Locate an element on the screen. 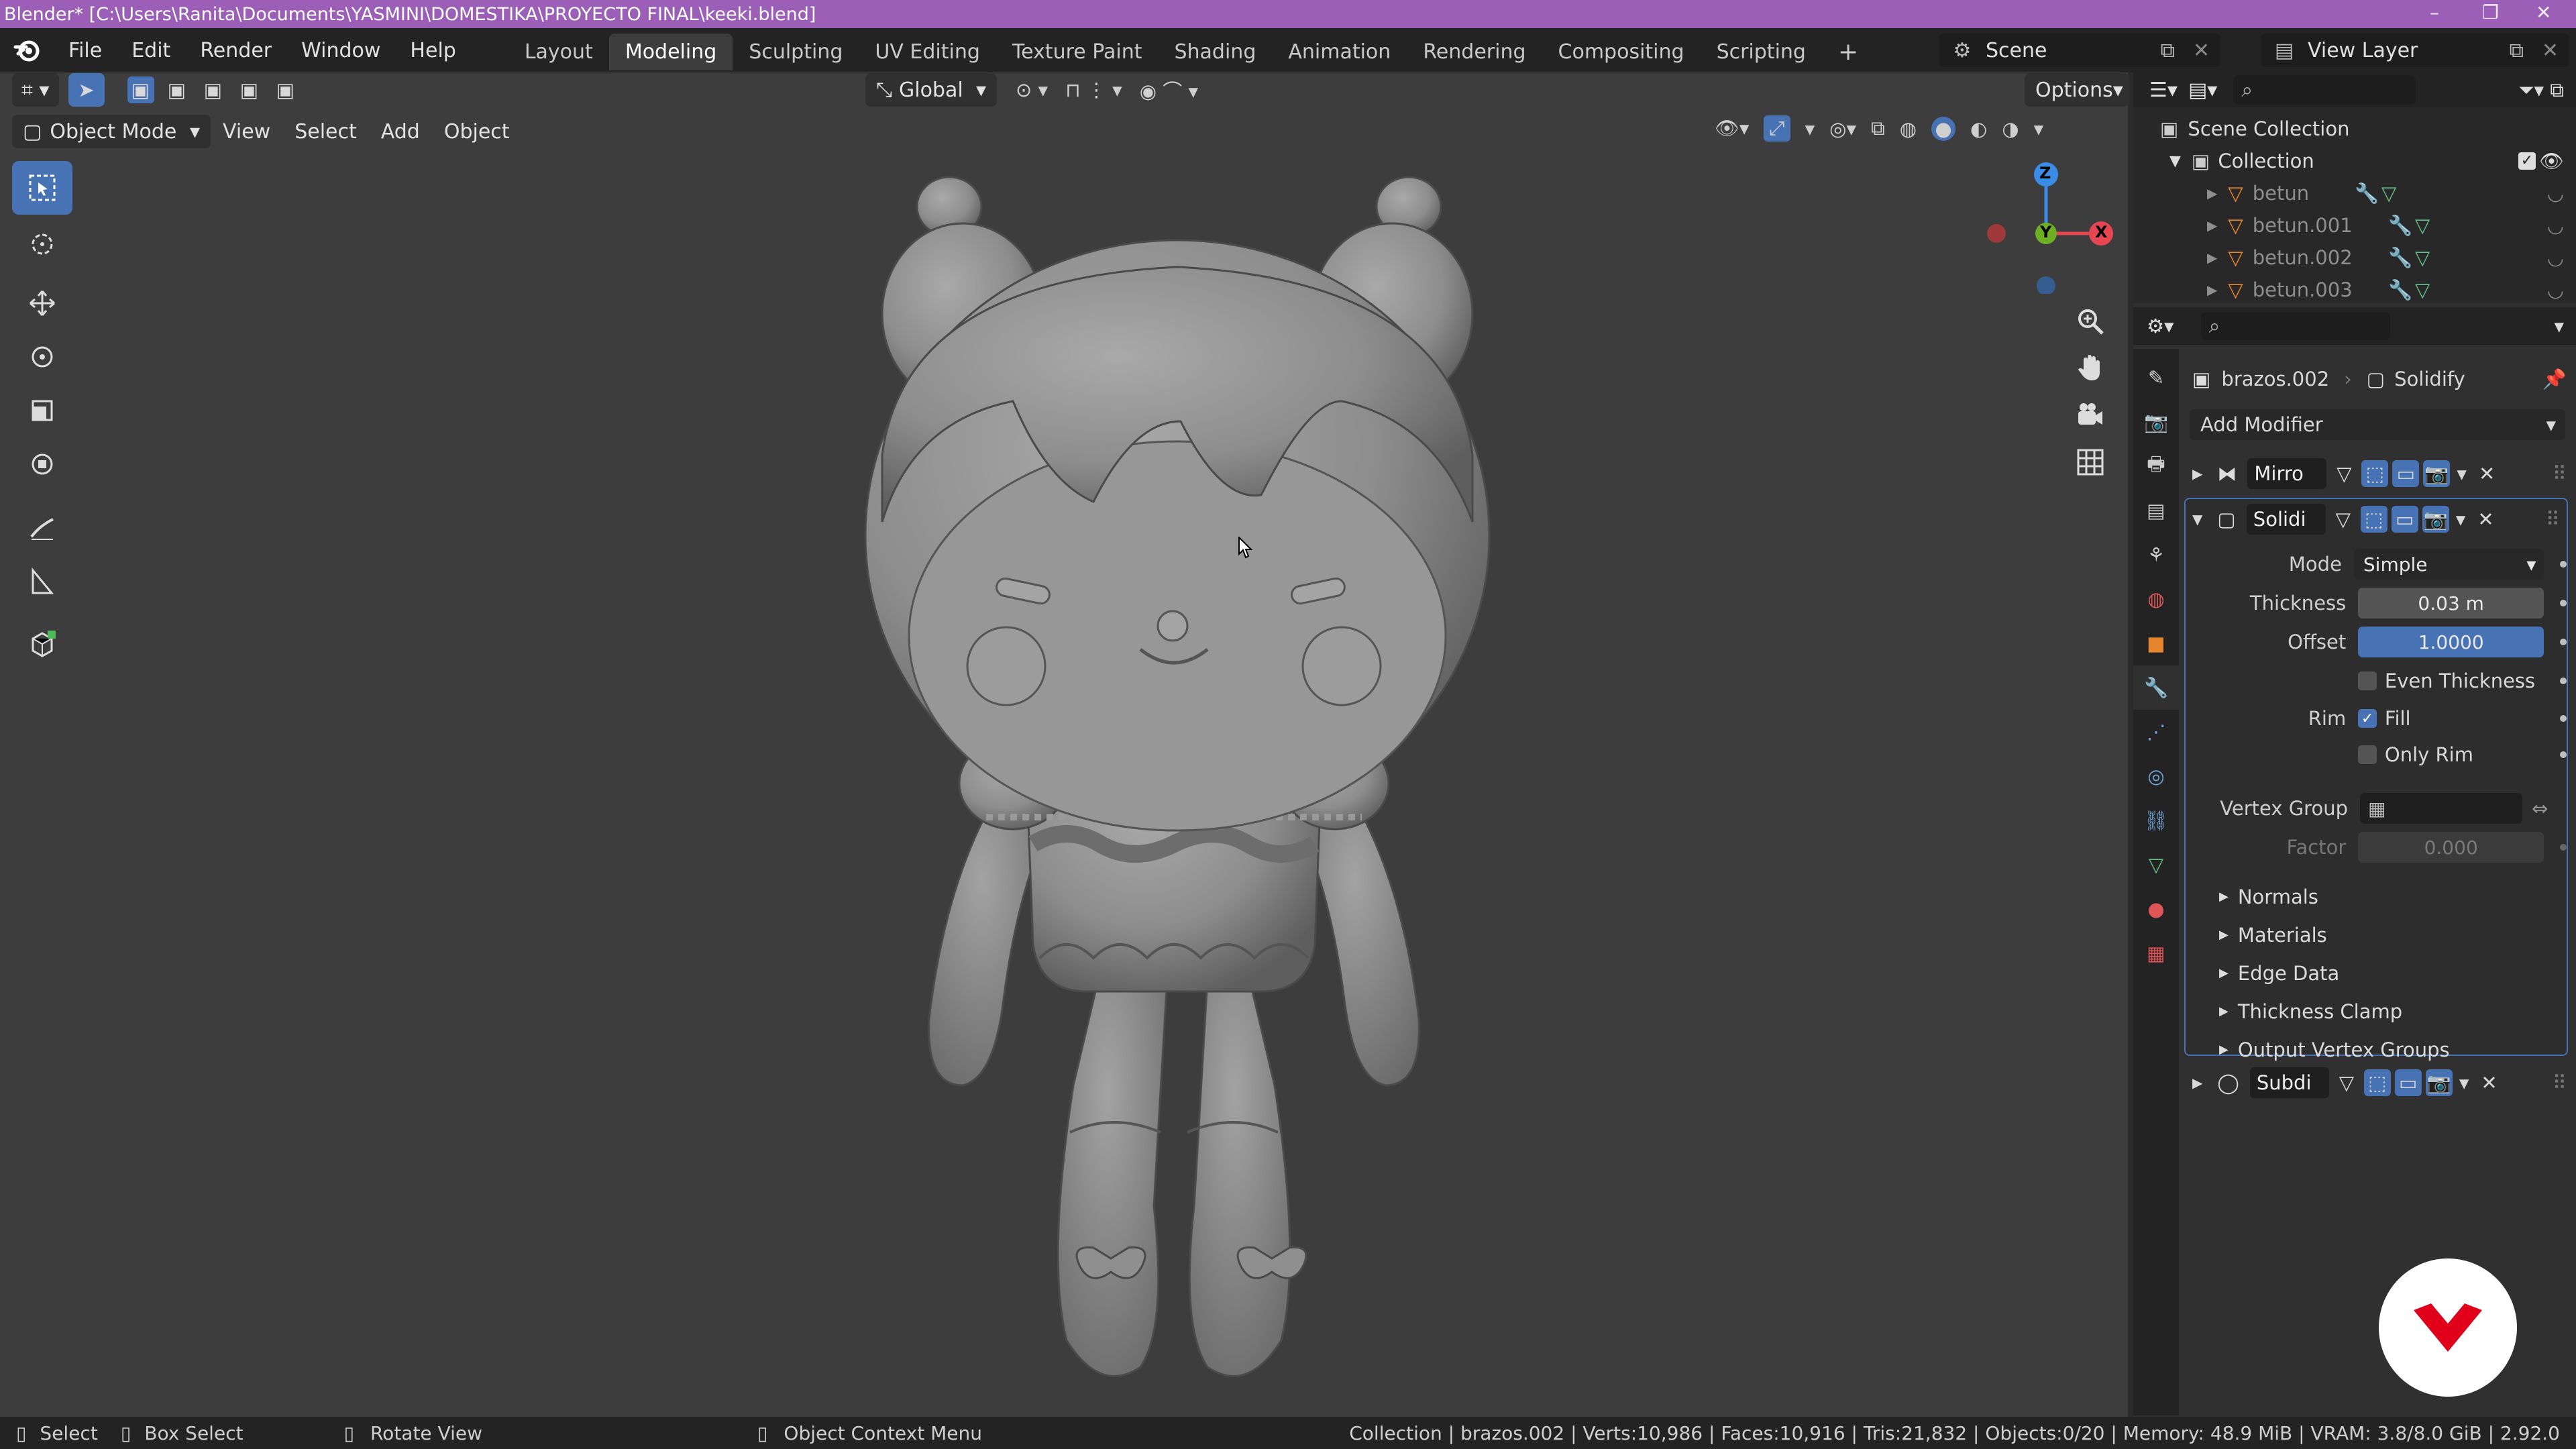 The height and width of the screenshot is (1449, 2576). tab-animation: Animation is located at coordinates (1339, 52).